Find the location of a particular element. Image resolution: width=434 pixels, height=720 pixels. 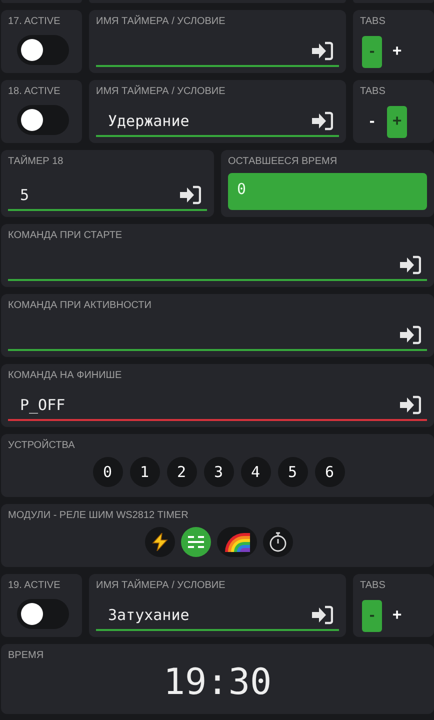

field-label: ВРЕМЯ is located at coordinates (26, 656).